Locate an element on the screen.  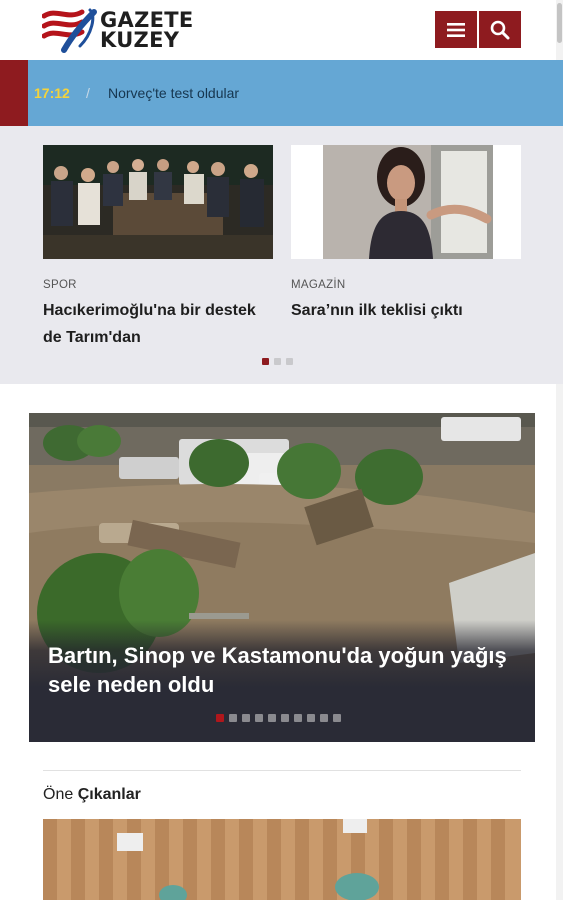
logo-line-2: KUZEY is located at coordinates (140, 40).